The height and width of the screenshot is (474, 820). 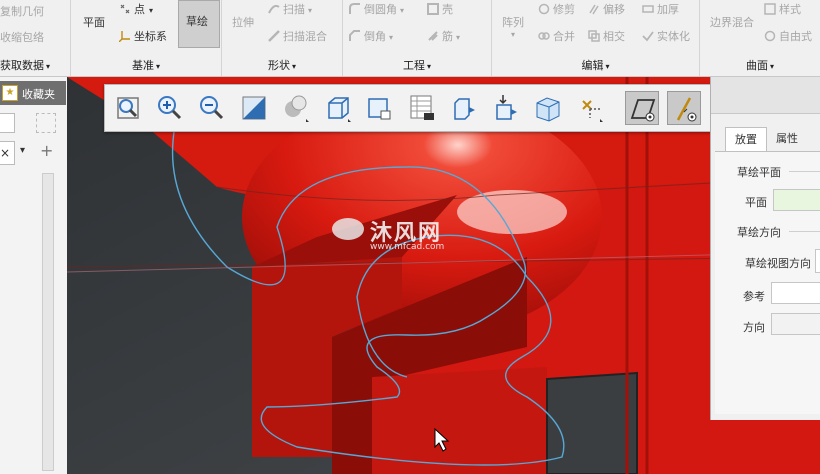 What do you see at coordinates (95, 26) in the screenshot?
I see `plane-button: 平面` at bounding box center [95, 26].